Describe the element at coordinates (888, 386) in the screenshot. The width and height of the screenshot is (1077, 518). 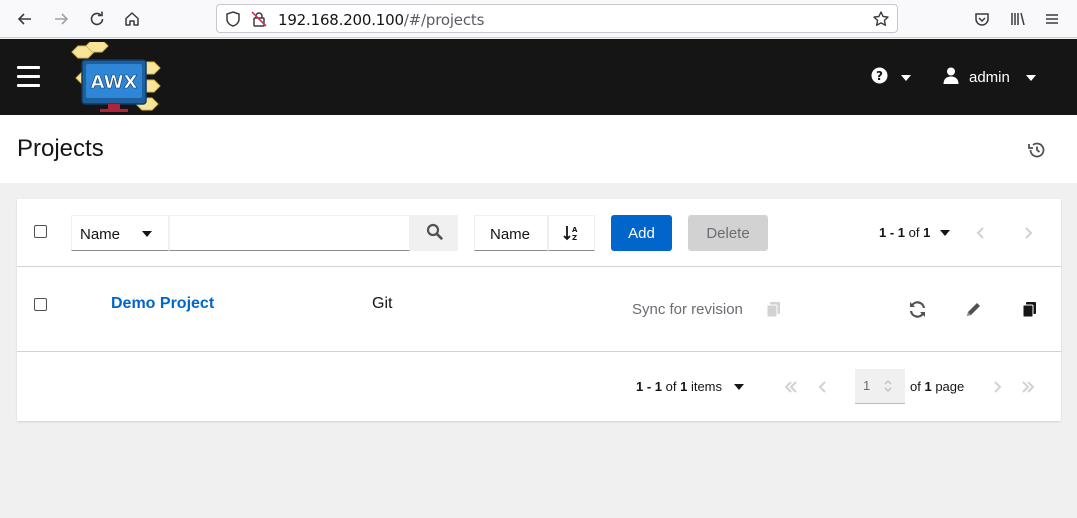
I see `spinner-icon` at that location.